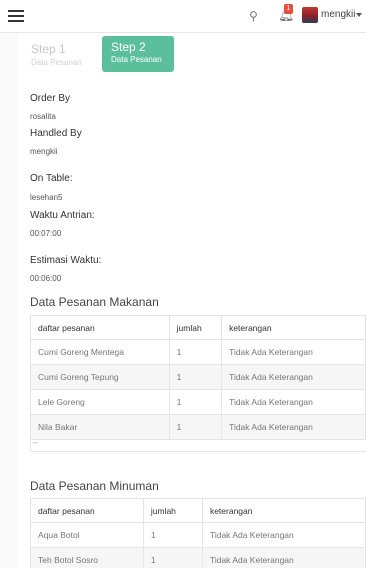 The image size is (366, 568). I want to click on cell-item: Lele Goreng, so click(100, 402).